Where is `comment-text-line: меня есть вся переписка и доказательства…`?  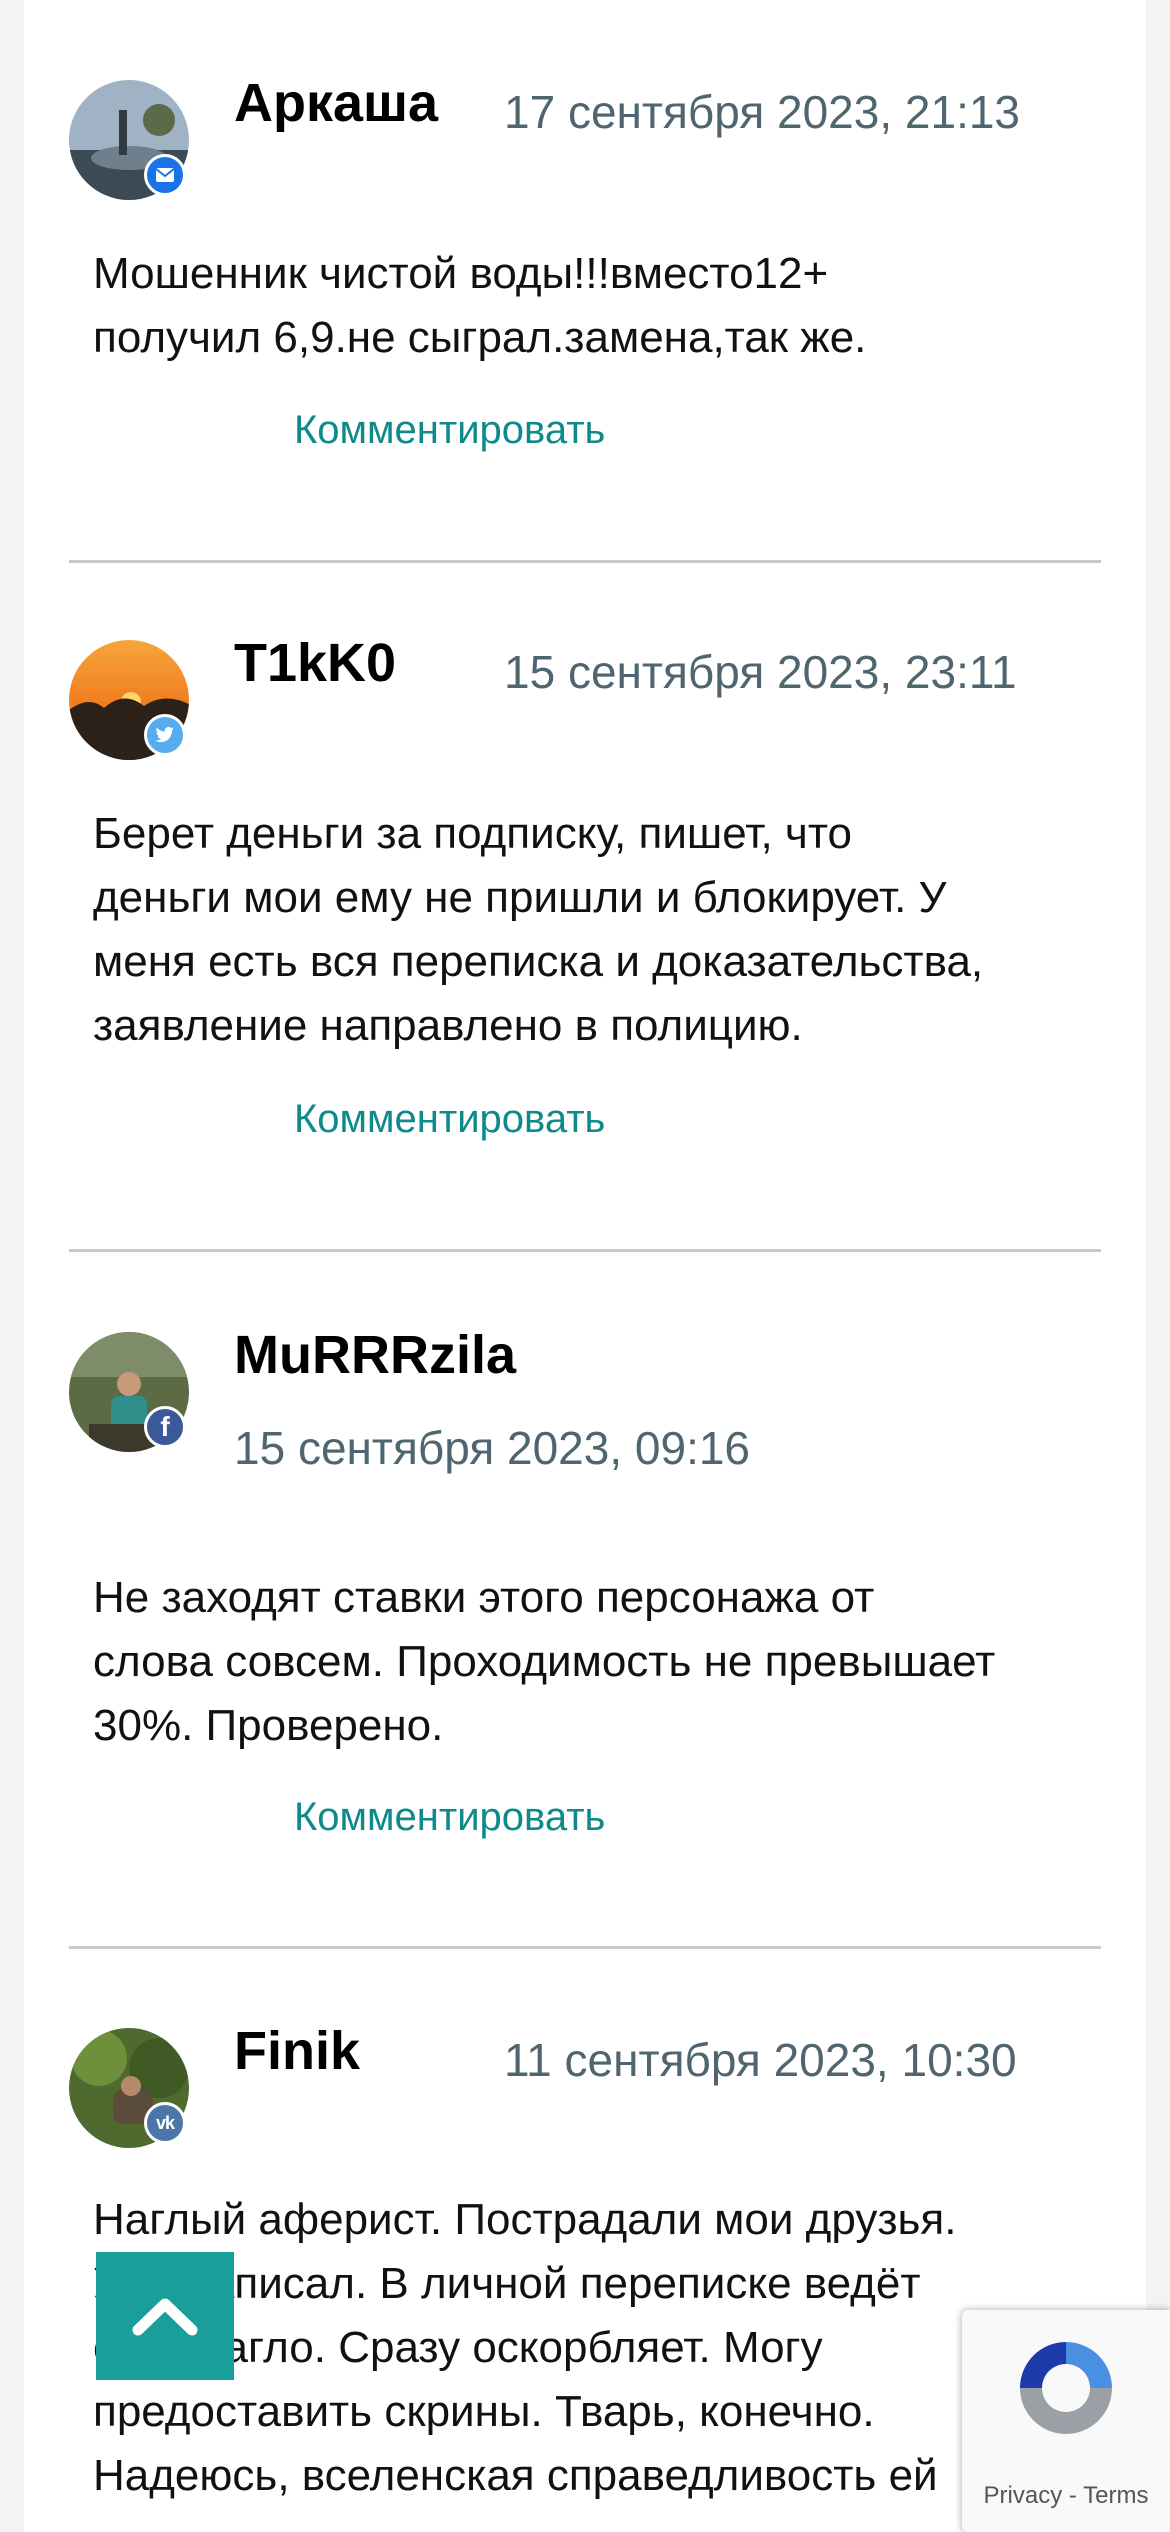 comment-text-line: меня есть вся переписка и доказательства… is located at coordinates (538, 961).